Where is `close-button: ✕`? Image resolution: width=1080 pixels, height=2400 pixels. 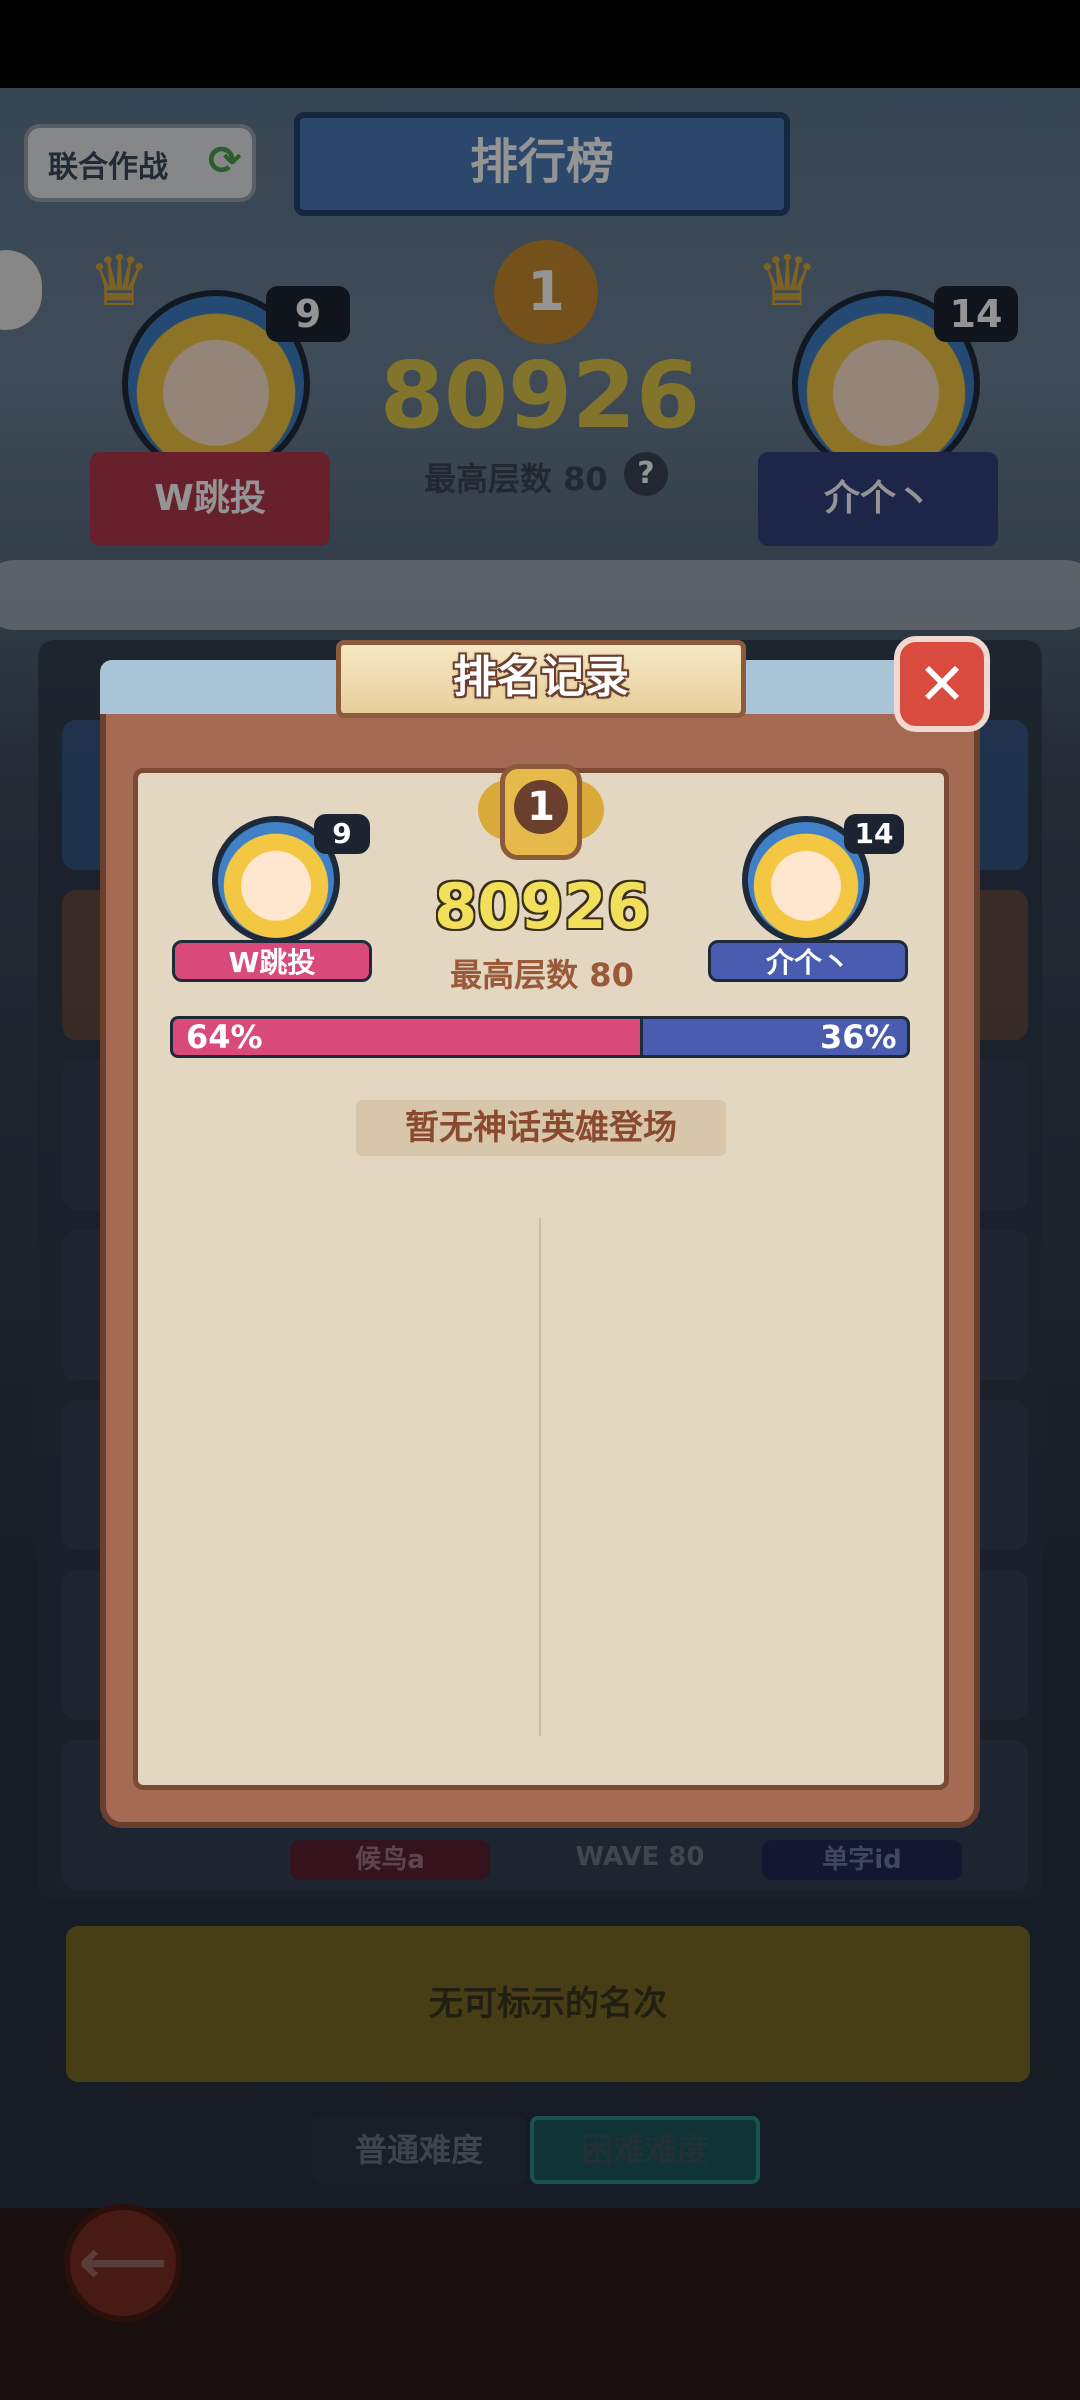 close-button: ✕ is located at coordinates (942, 684).